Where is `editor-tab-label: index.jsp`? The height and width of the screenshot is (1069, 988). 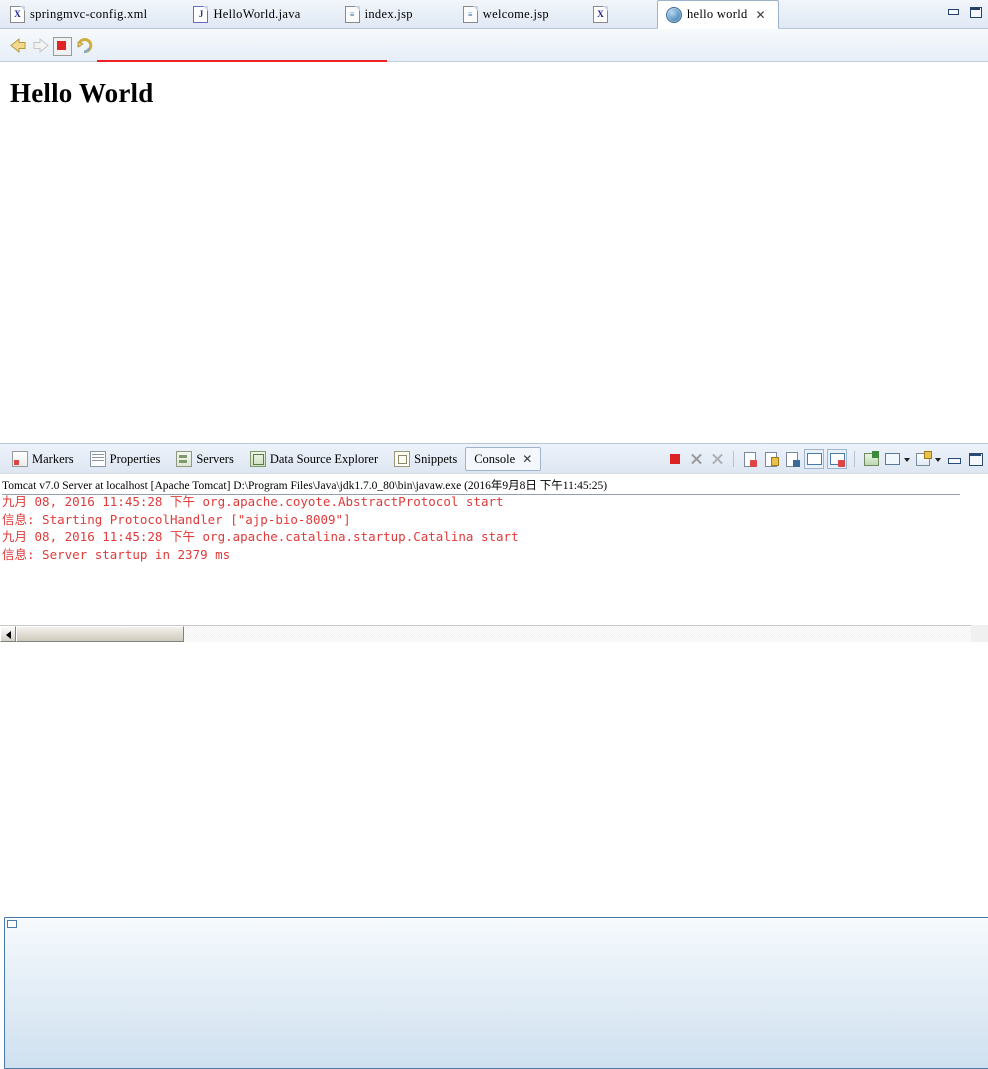 editor-tab-label: index.jsp is located at coordinates (388, 14).